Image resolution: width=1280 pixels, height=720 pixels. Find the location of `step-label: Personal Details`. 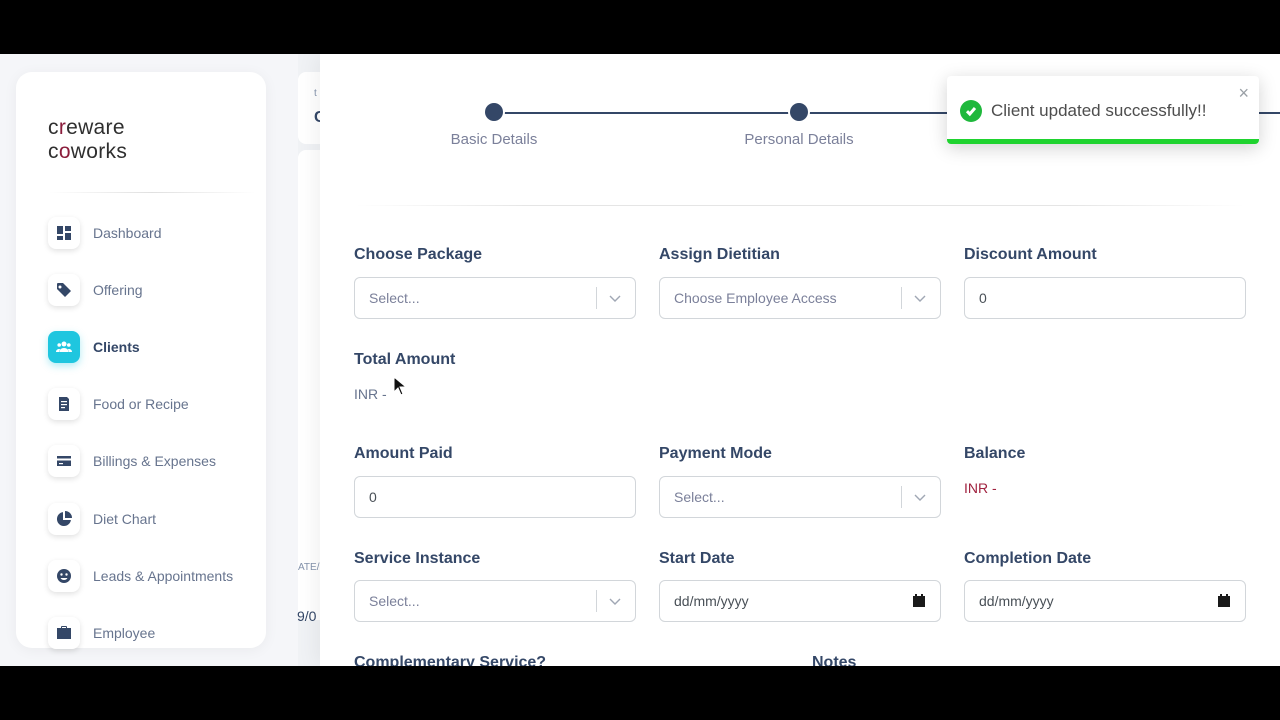

step-label: Personal Details is located at coordinates (799, 139).